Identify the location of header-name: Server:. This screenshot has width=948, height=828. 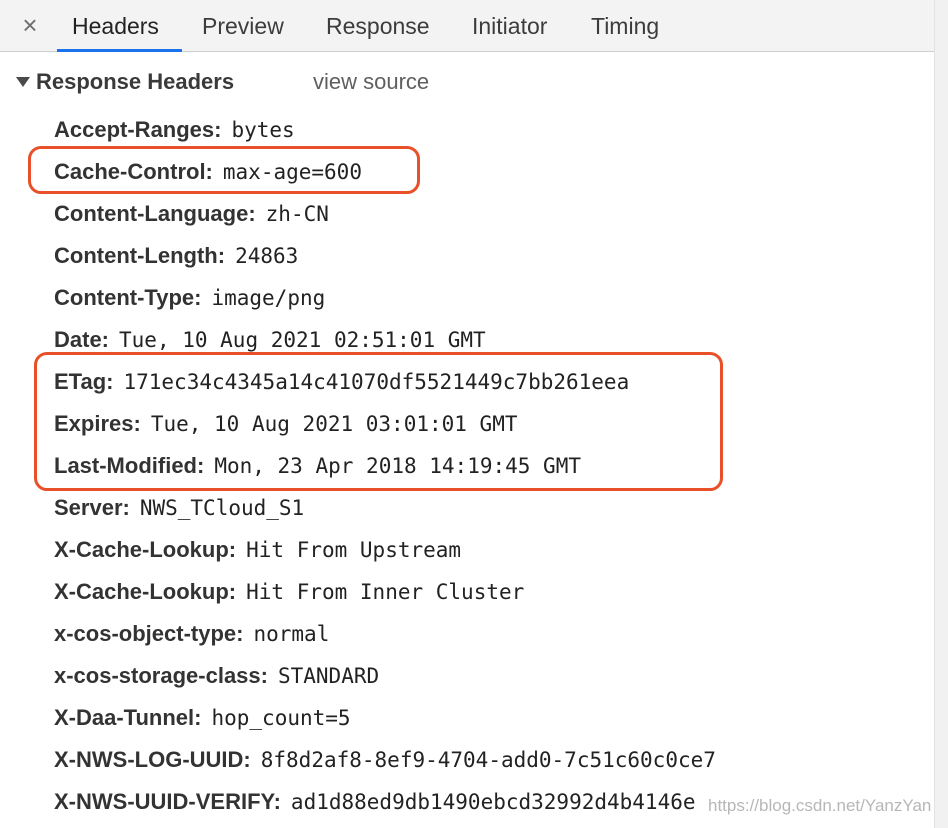
(92, 507).